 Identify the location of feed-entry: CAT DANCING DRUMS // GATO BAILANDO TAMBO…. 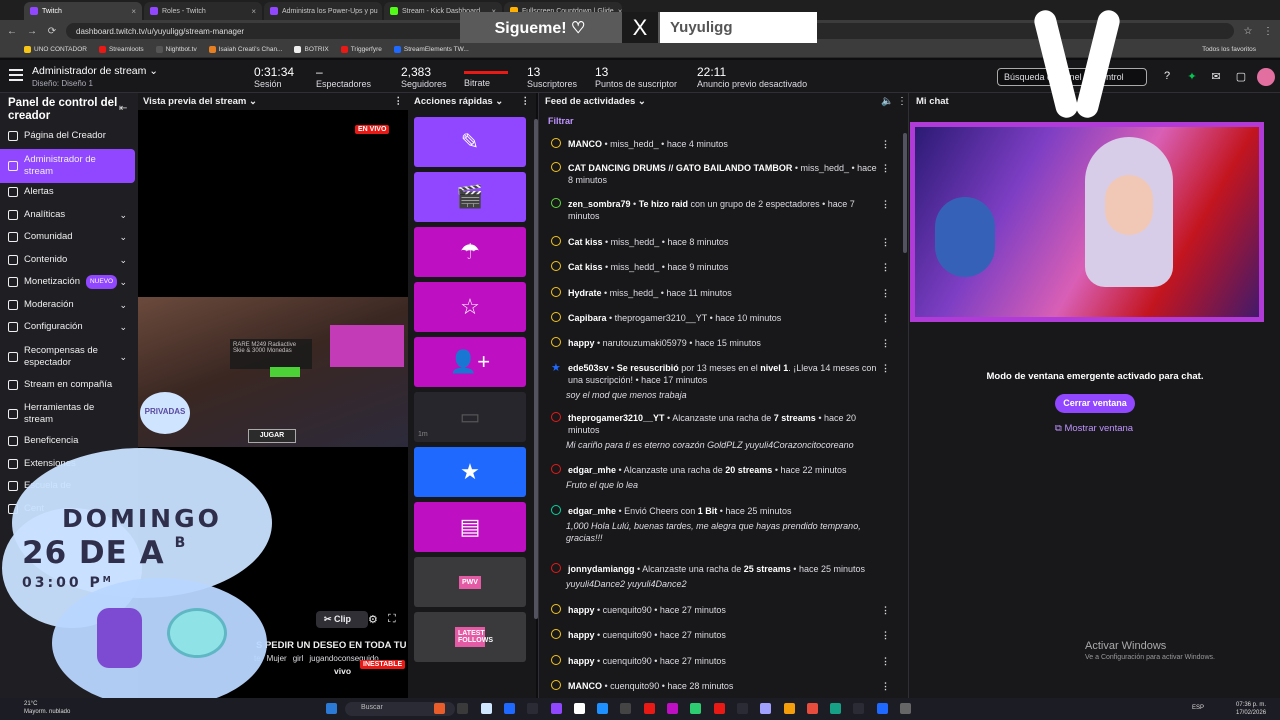
(723, 174).